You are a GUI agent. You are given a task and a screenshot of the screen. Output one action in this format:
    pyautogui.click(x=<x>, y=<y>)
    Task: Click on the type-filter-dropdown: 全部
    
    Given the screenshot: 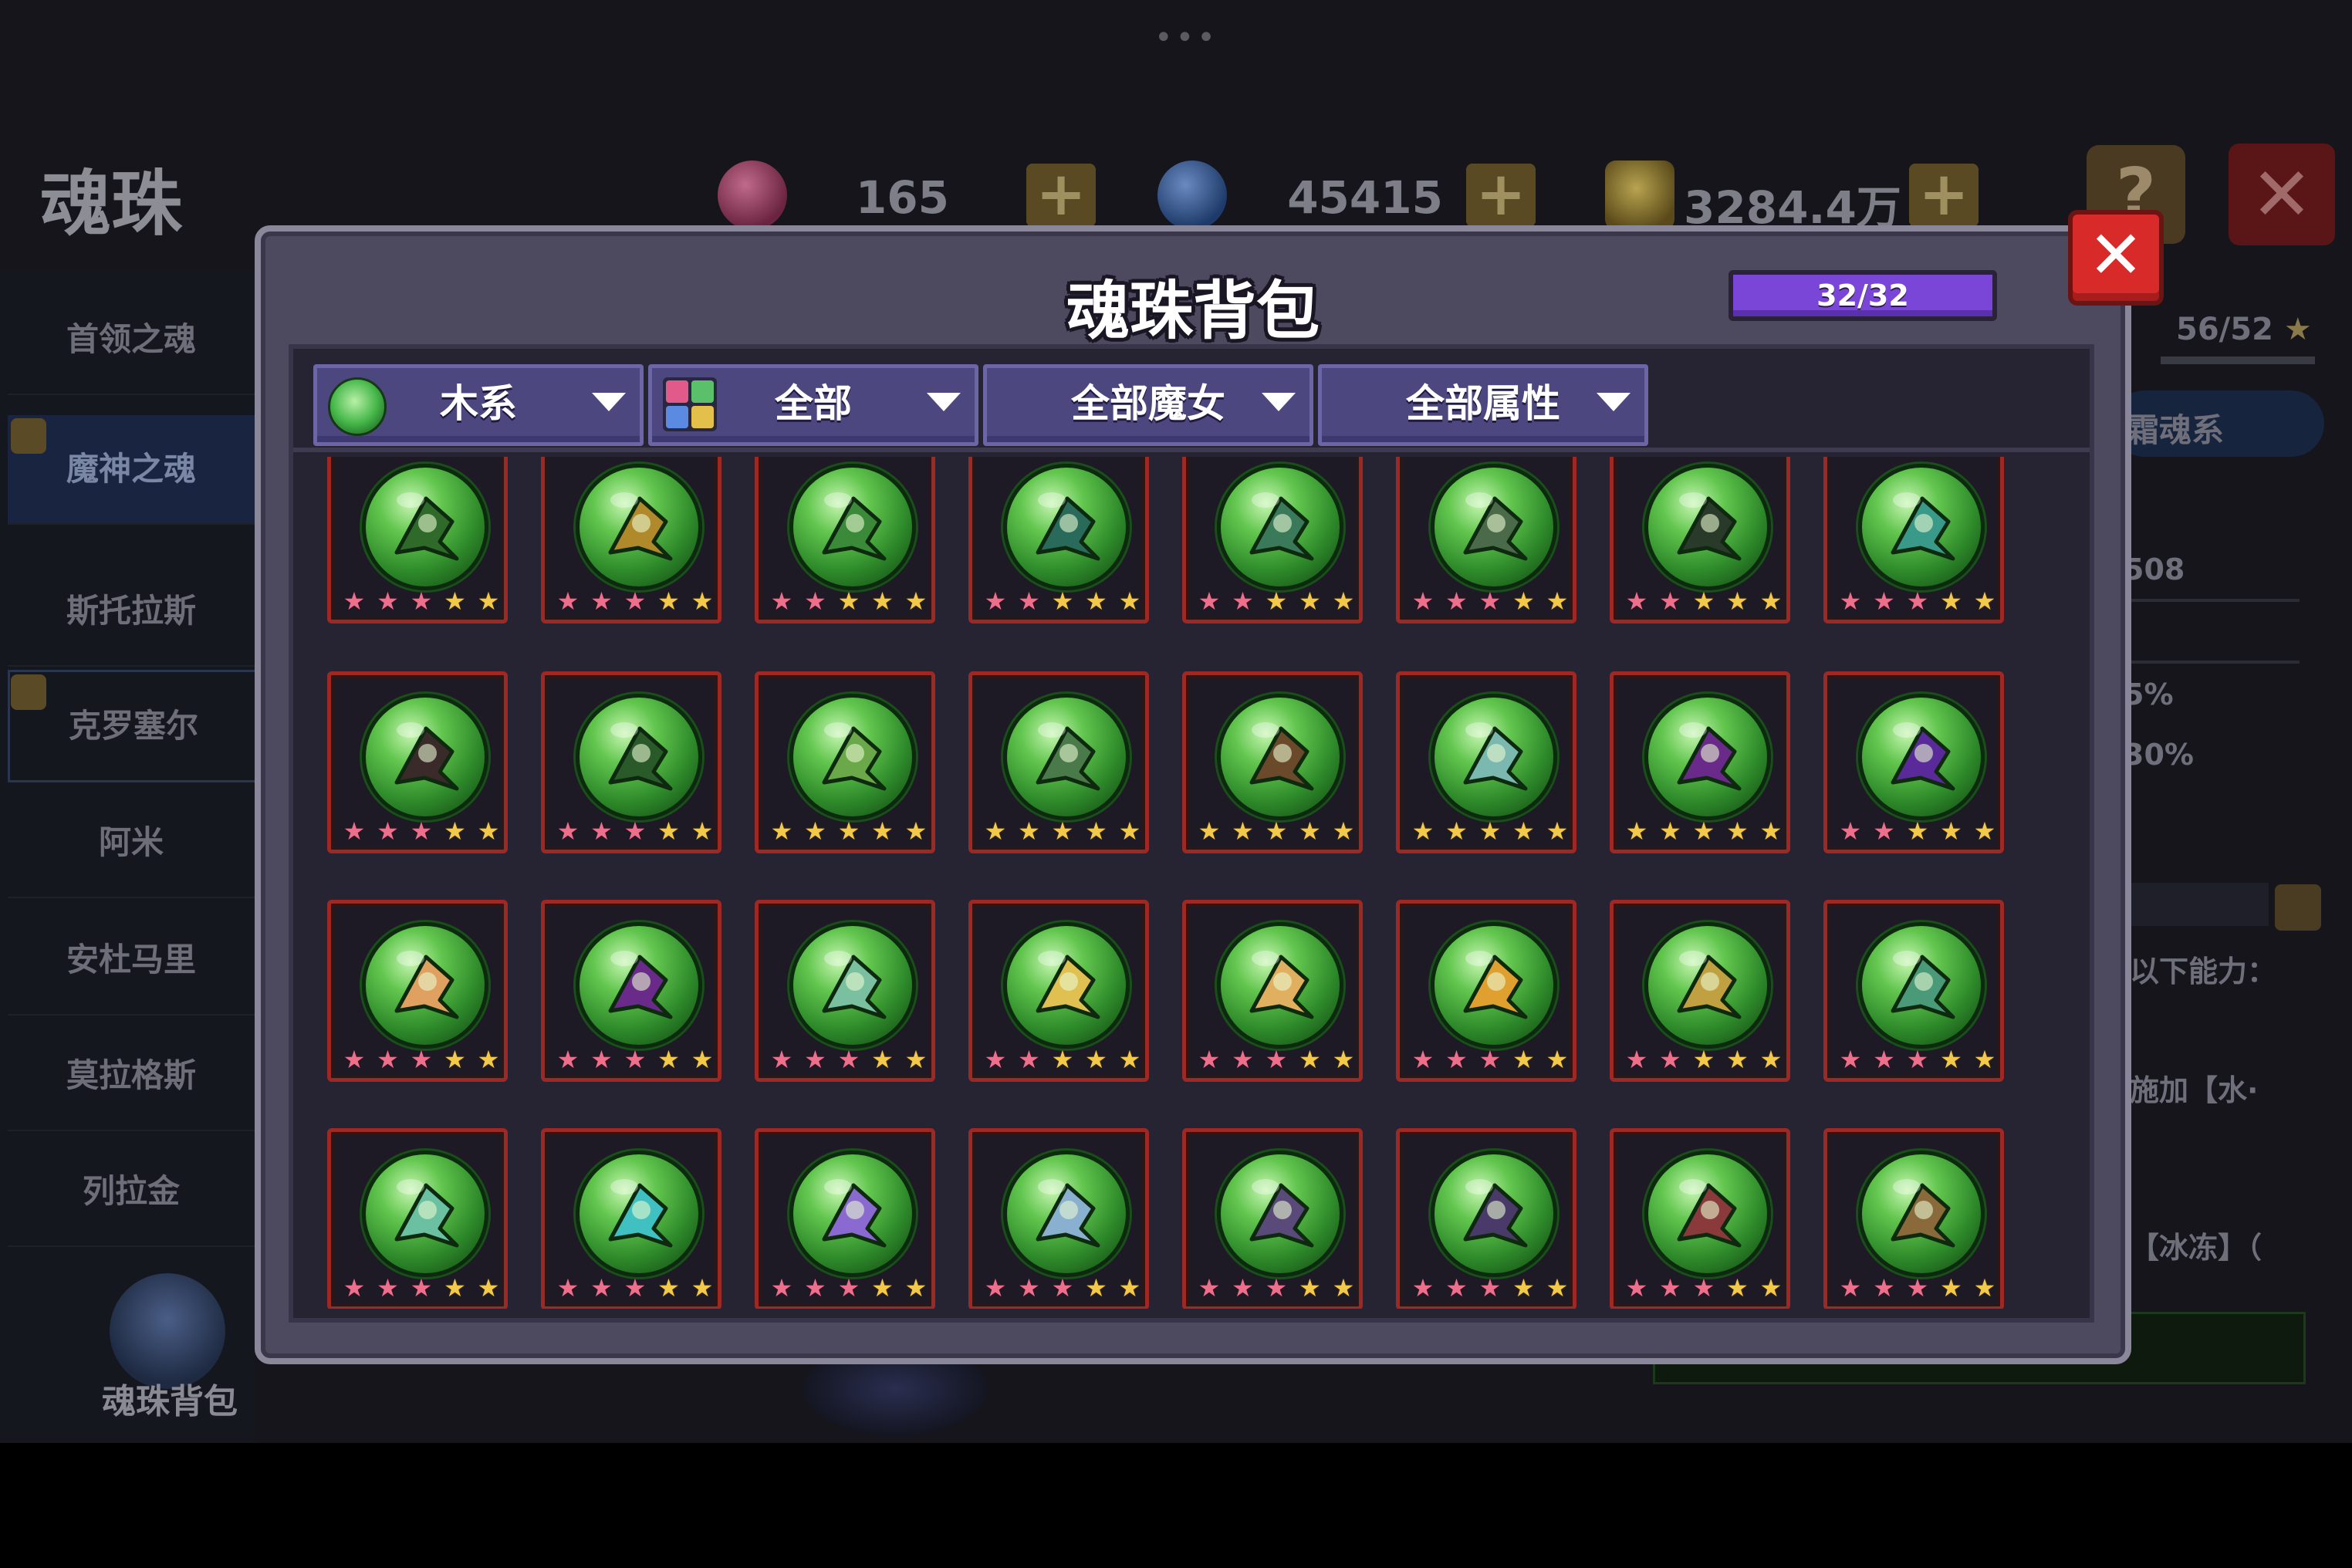 What is the action you would take?
    pyautogui.click(x=813, y=405)
    